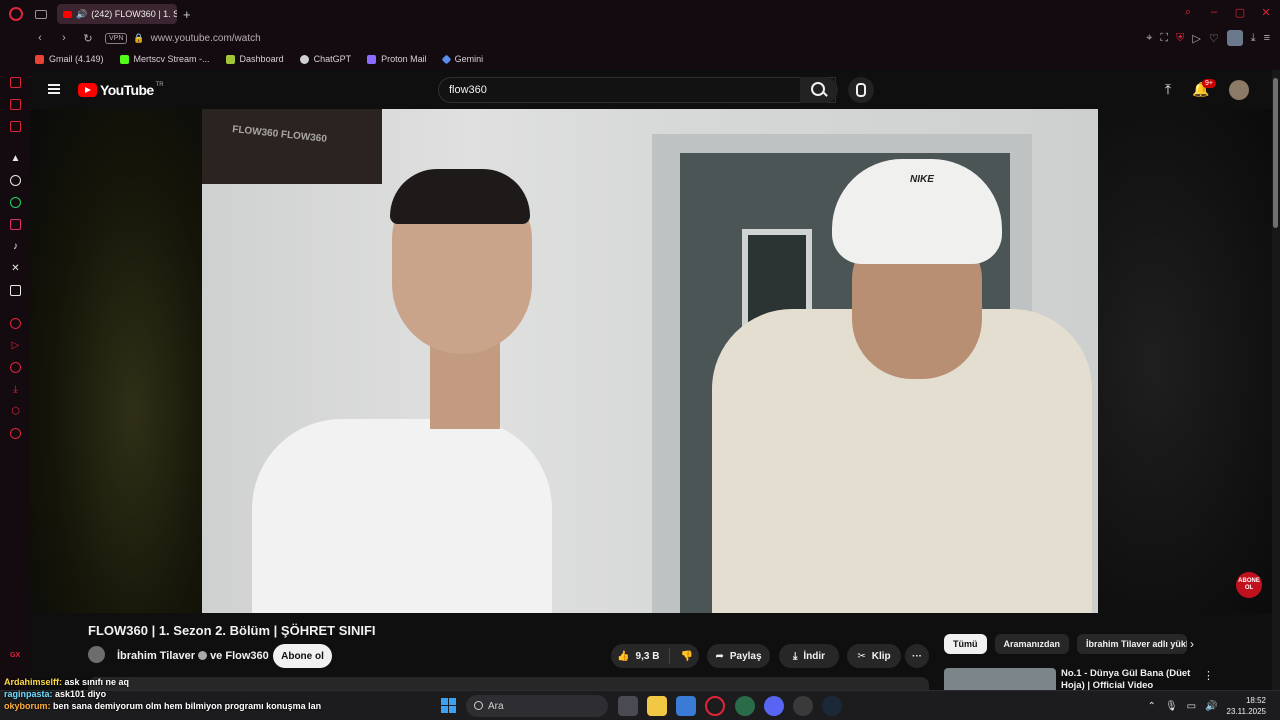 This screenshot has width=1280, height=720. What do you see at coordinates (1214, 12) in the screenshot?
I see `minimize-button: –` at bounding box center [1214, 12].